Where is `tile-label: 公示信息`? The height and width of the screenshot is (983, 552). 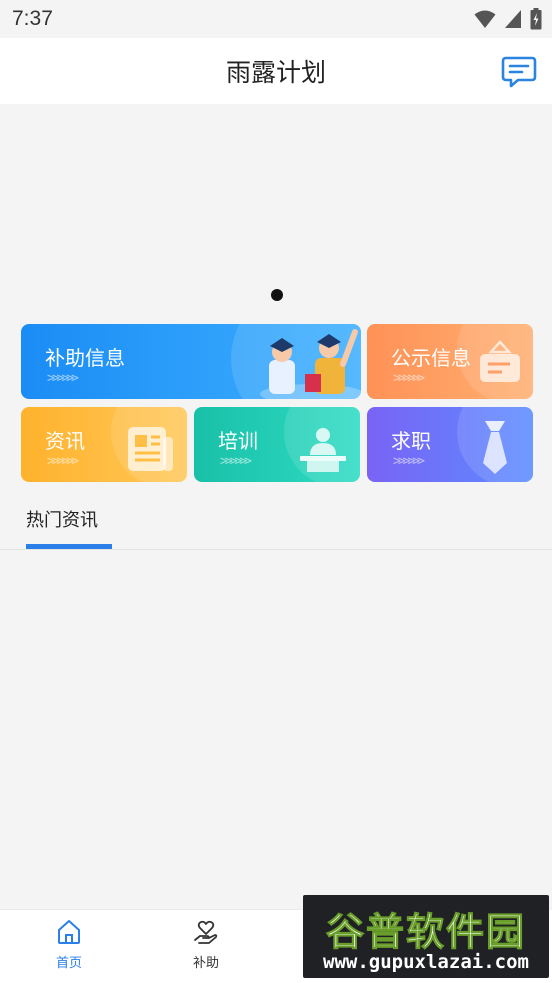 tile-label: 公示信息 is located at coordinates (431, 358).